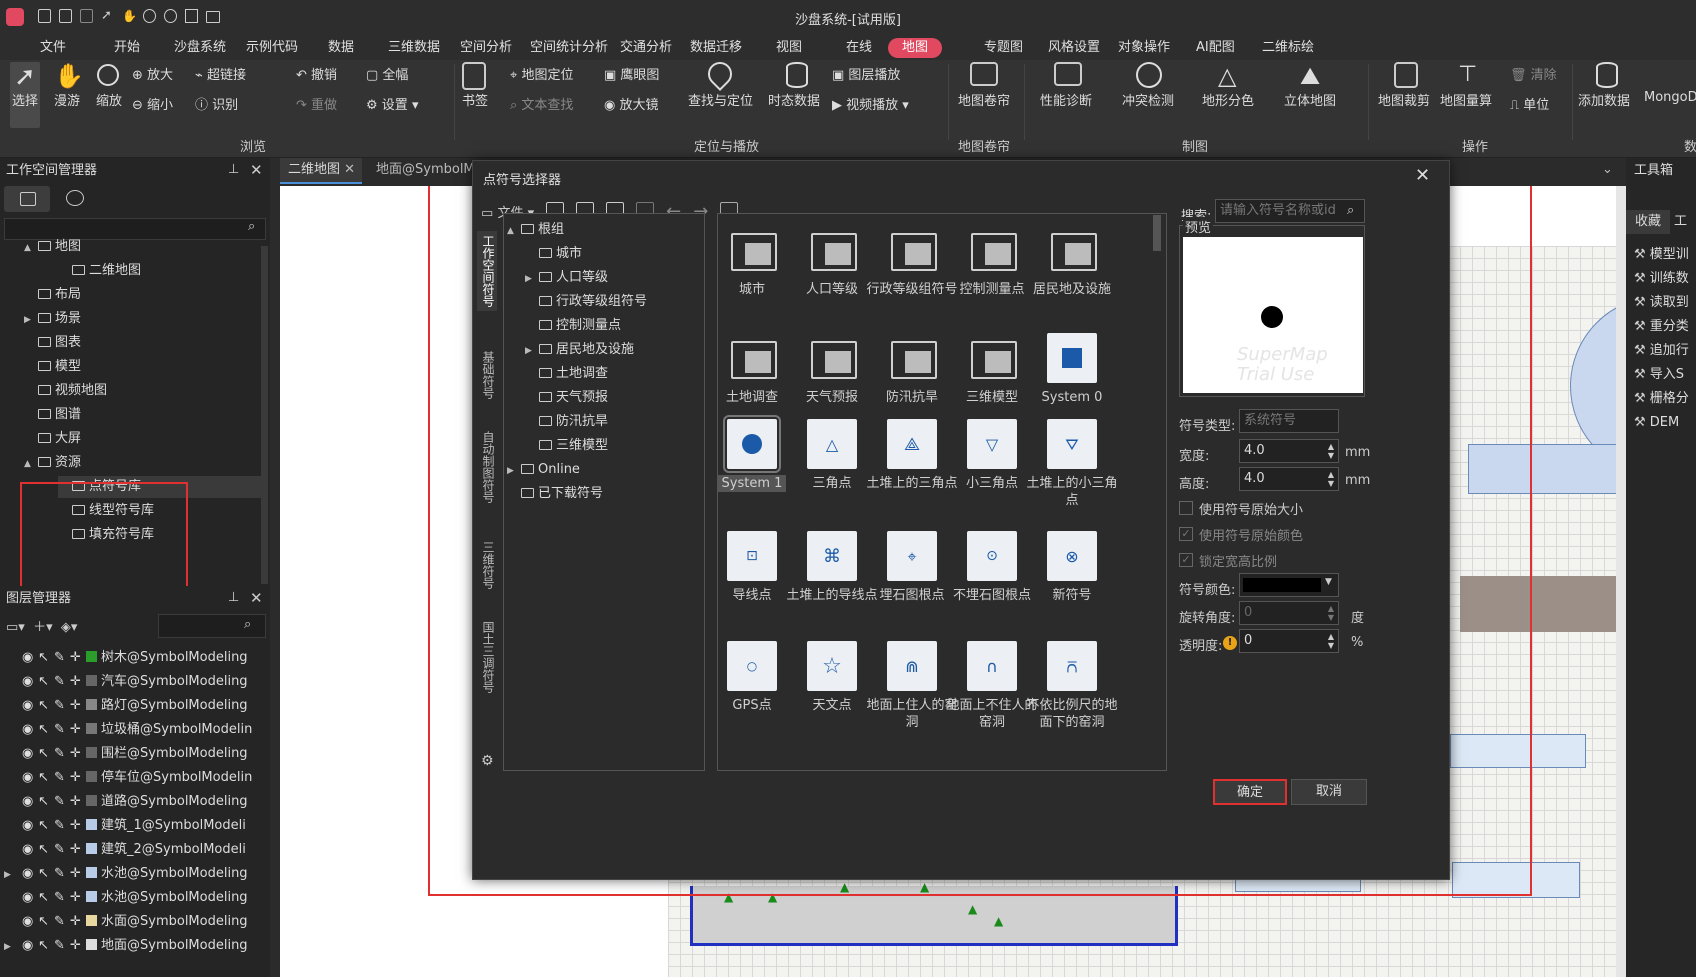 The image size is (1696, 977). Describe the element at coordinates (992, 261) in the screenshot. I see `symbol-item: 控制测量点` at that location.